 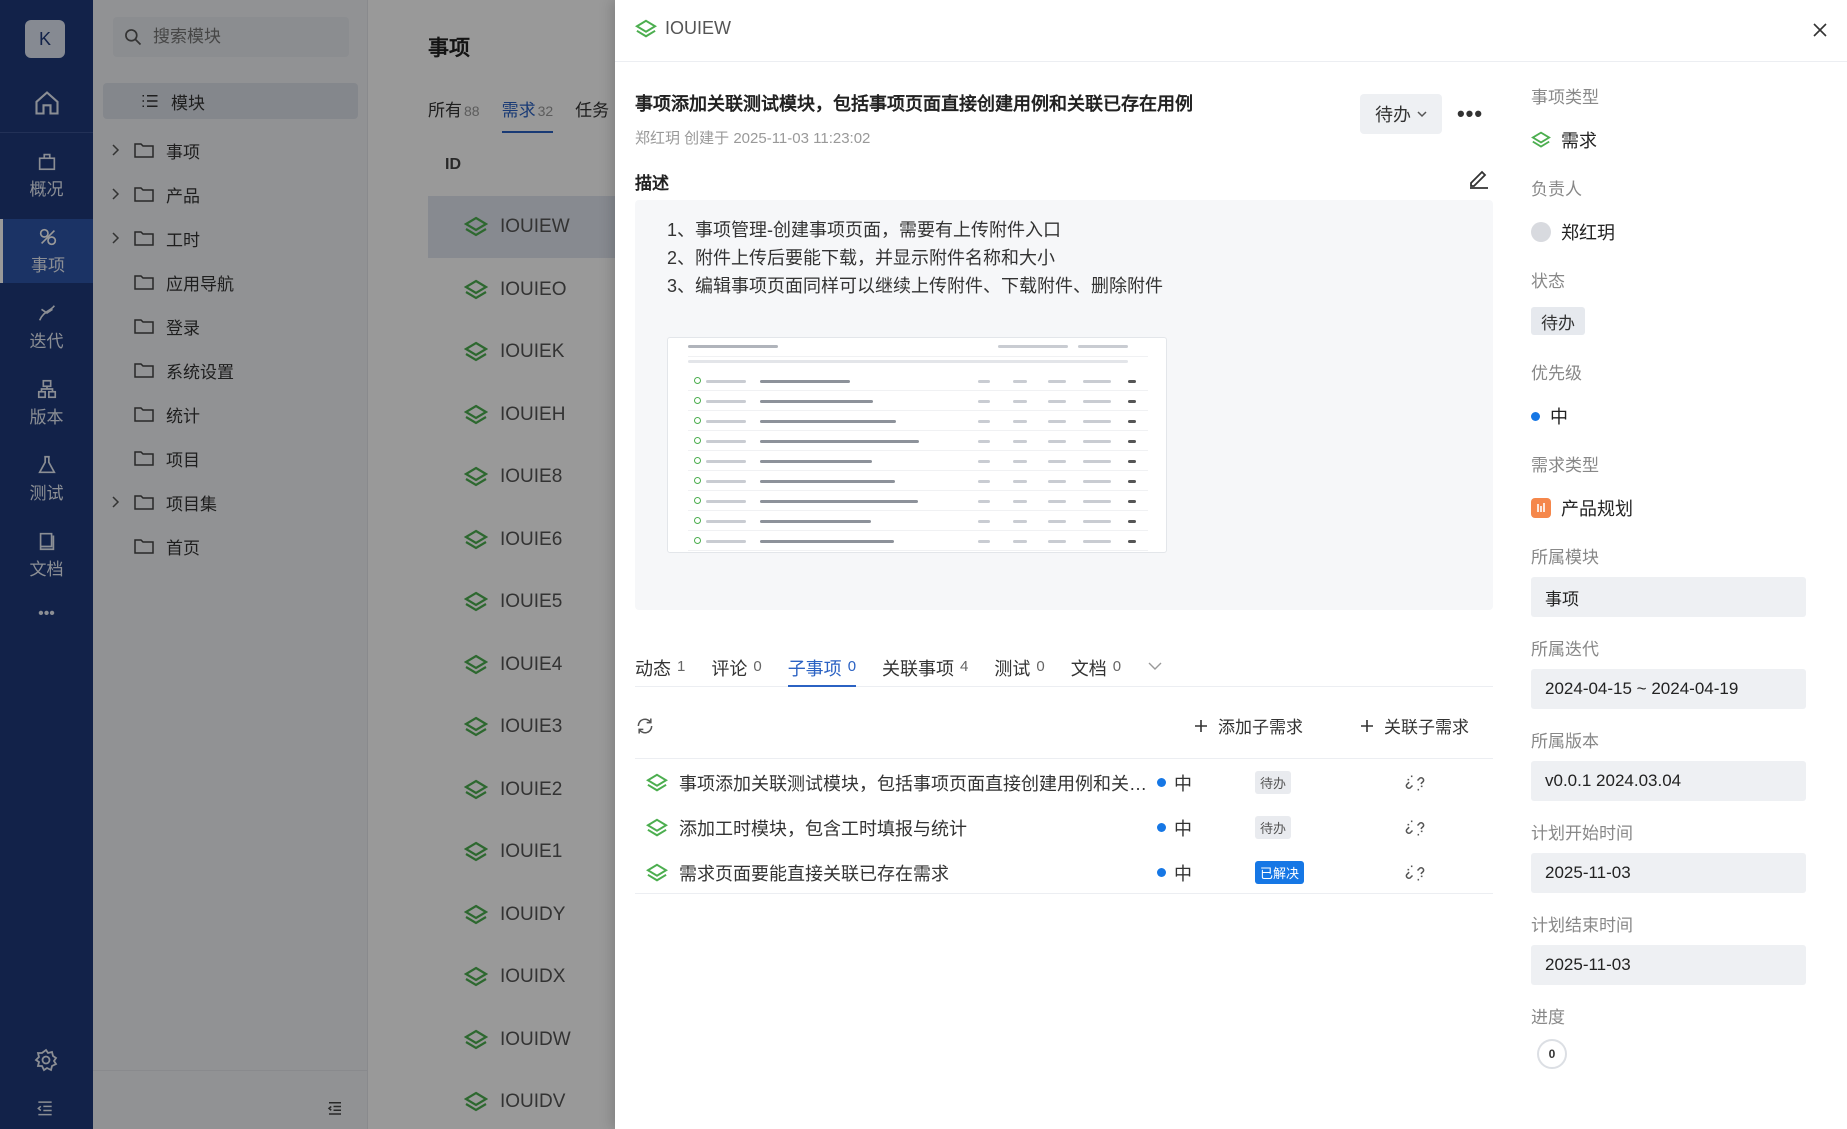 I want to click on child-issue-row: 事项添加关联测试模块，包括事项页面直接创建用例和关联已存在用例中待办, so click(x=1064, y=782).